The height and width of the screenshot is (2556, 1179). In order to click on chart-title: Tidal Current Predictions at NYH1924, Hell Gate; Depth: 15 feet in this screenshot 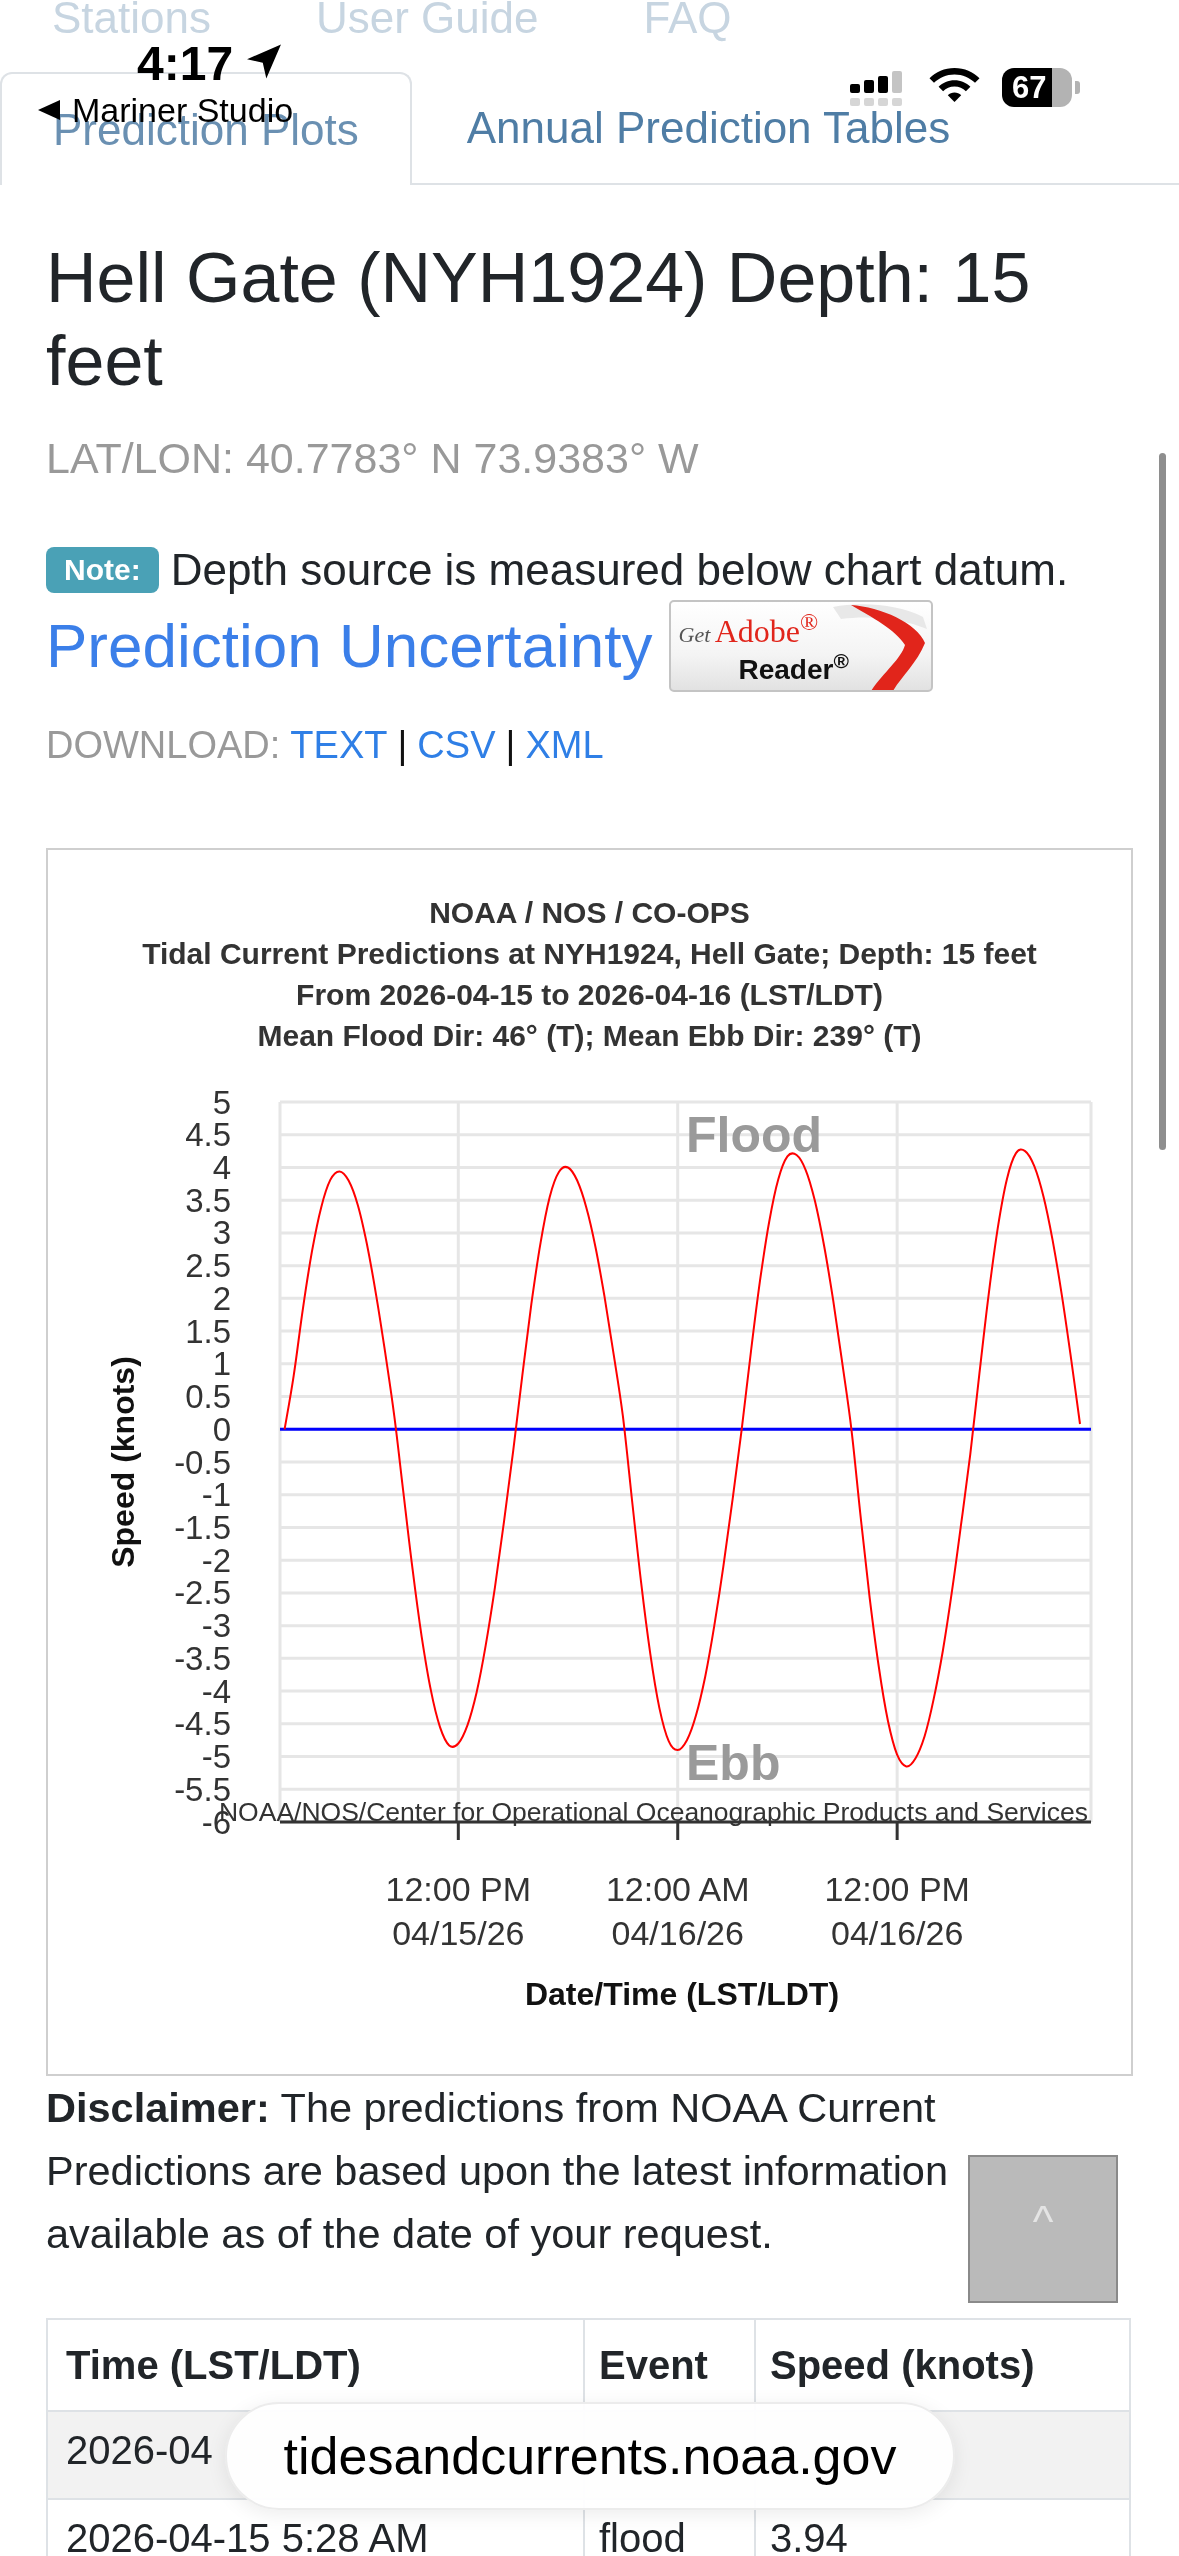, I will do `click(589, 953)`.